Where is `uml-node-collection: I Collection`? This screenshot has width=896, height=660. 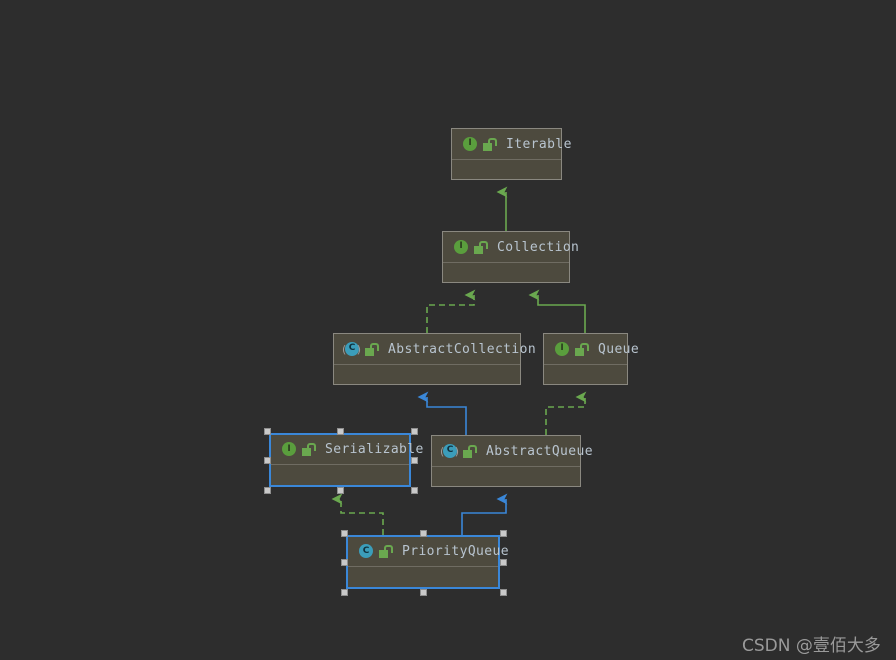
uml-node-collection: I Collection is located at coordinates (510, 257).